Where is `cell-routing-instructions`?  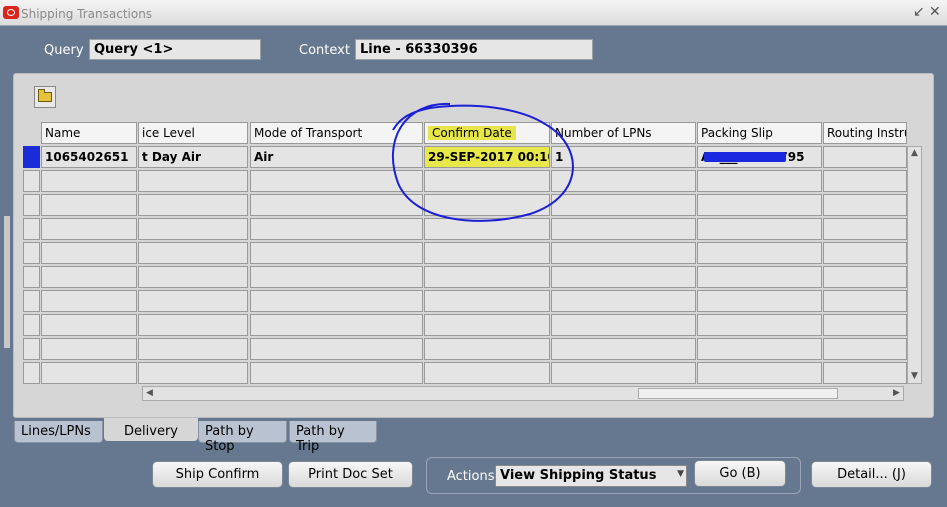 cell-routing-instructions is located at coordinates (865, 157).